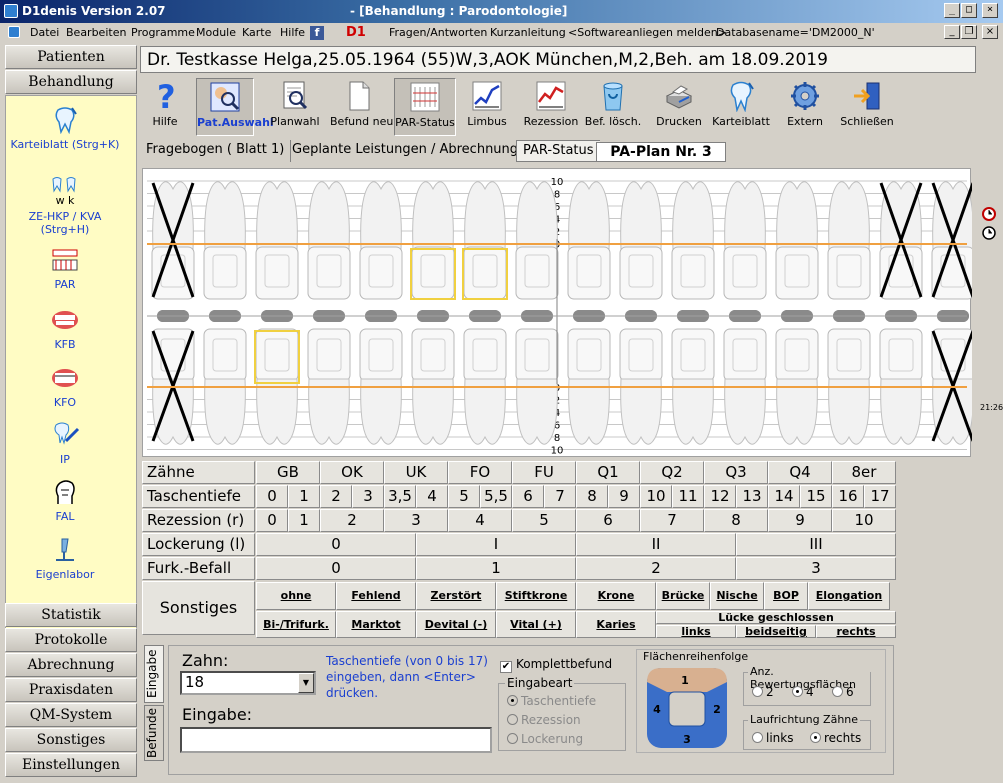 This screenshot has height=783, width=1003. I want to click on taschentiefe-cell-18: 16, so click(848, 496).